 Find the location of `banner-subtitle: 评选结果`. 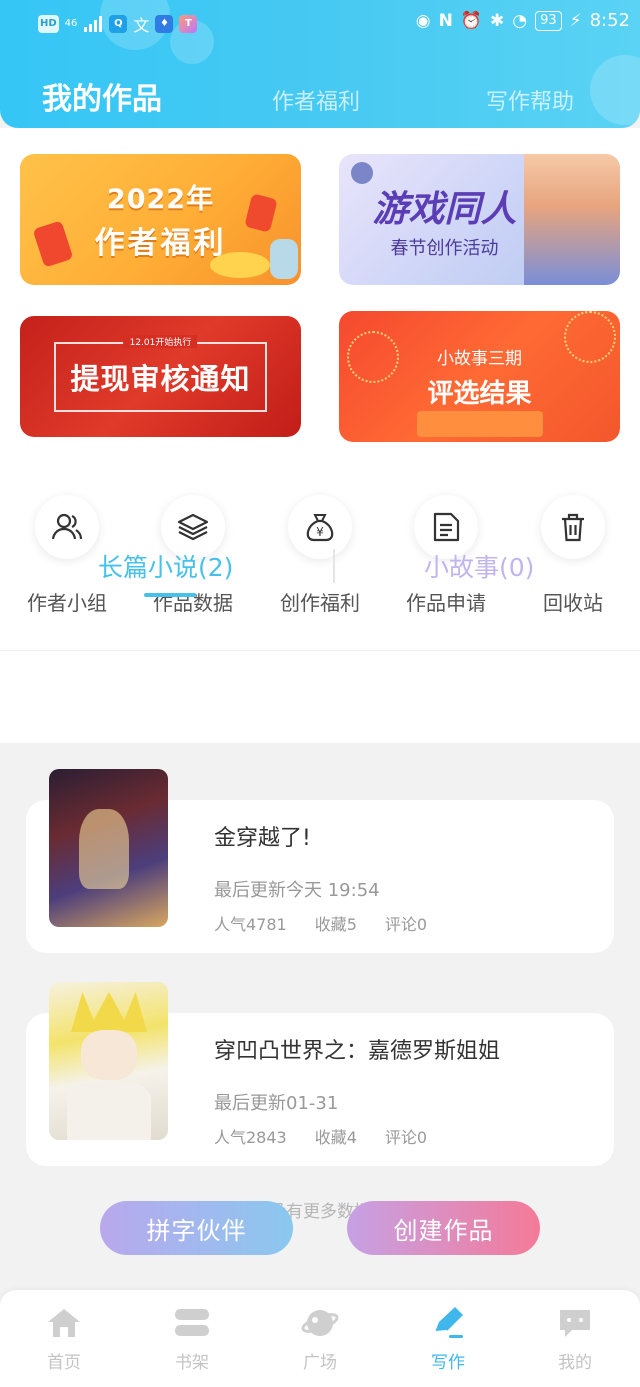

banner-subtitle: 评选结果 is located at coordinates (479, 393).